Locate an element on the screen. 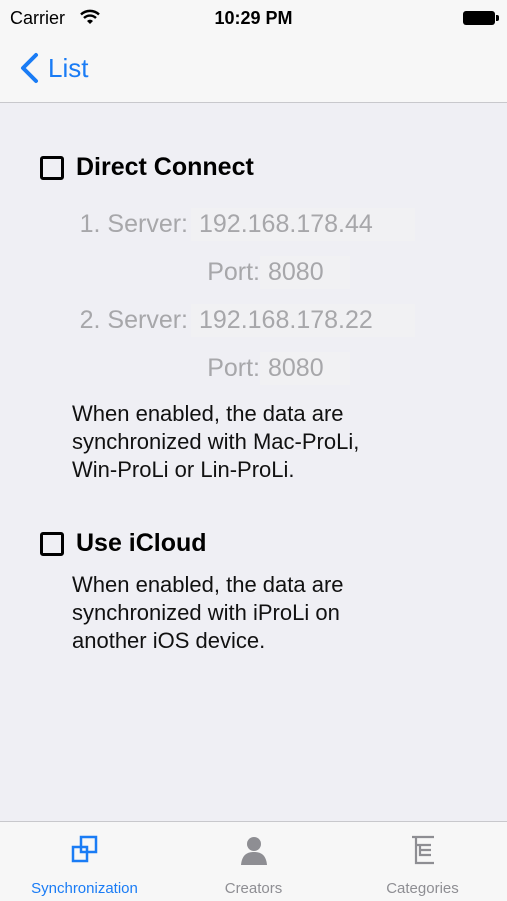 The image size is (507, 901). icloud-checkbox is located at coordinates (52, 543).